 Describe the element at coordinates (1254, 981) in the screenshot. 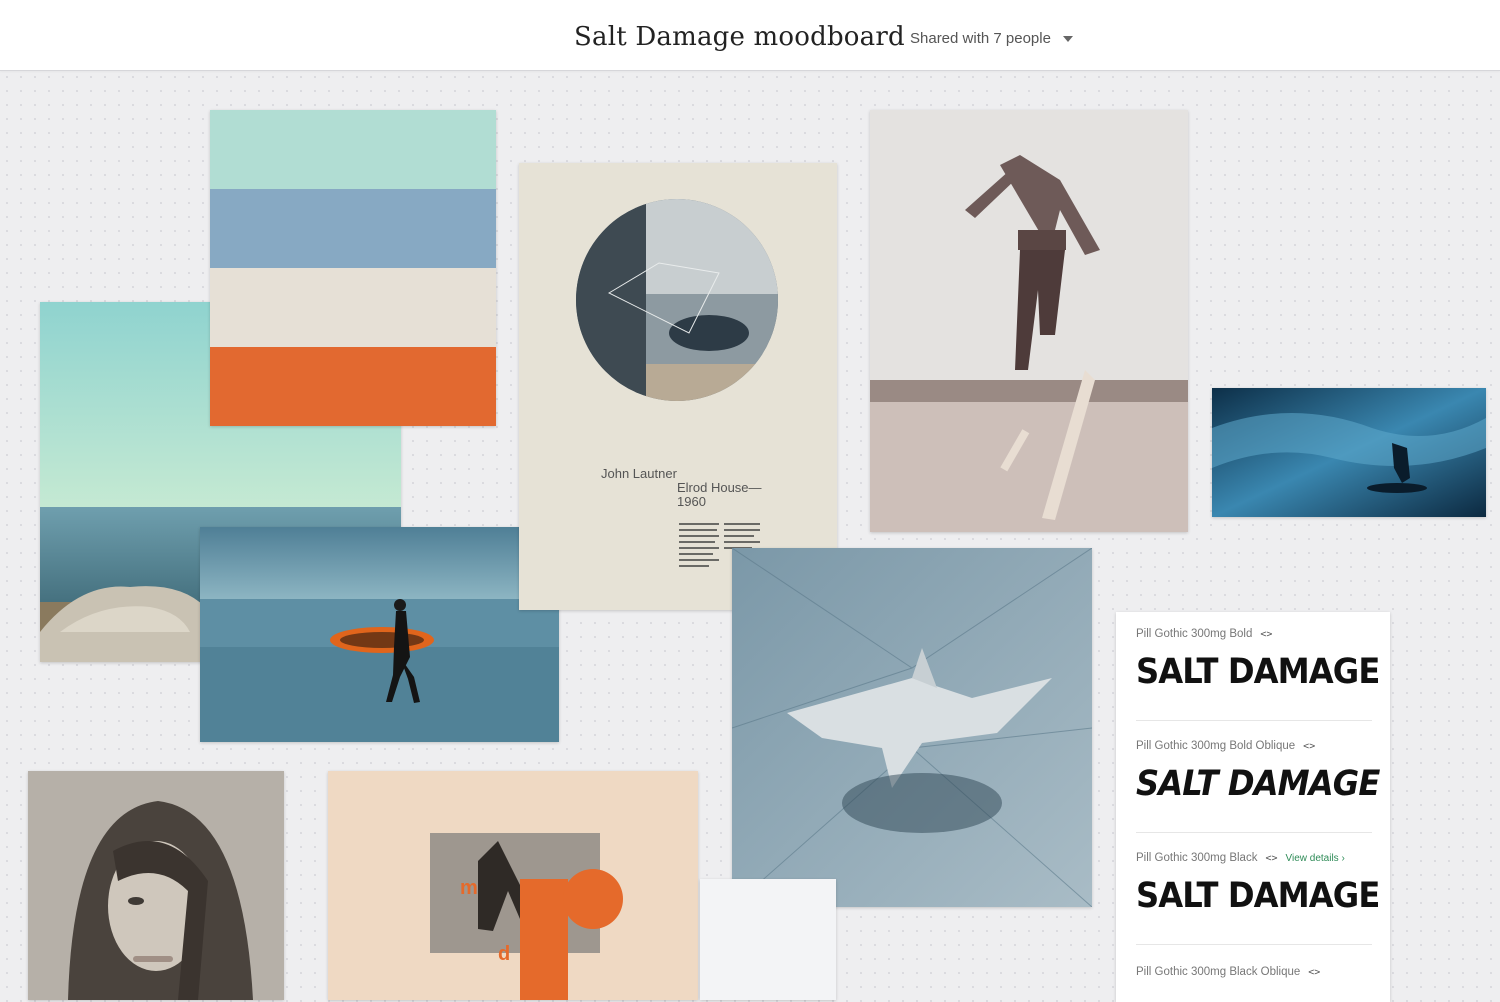

I see `font-item: Pill Gothic 300mg Black Oblique <>` at that location.